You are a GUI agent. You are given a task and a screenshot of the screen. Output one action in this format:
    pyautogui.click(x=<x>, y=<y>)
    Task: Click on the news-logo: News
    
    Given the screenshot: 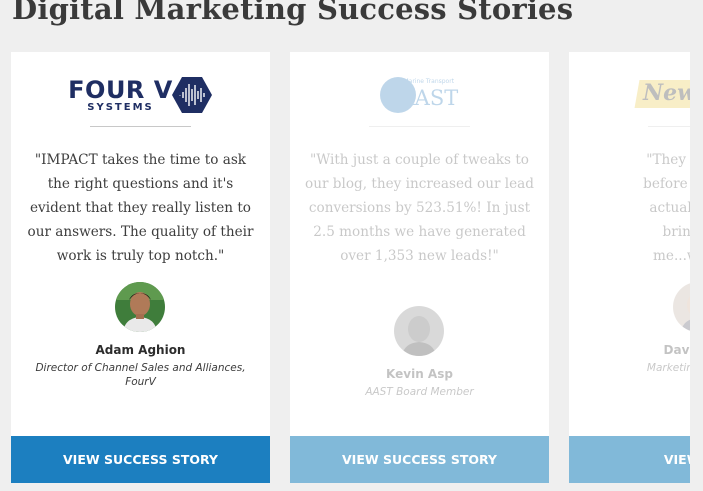 What is the action you would take?
    pyautogui.click(x=662, y=94)
    